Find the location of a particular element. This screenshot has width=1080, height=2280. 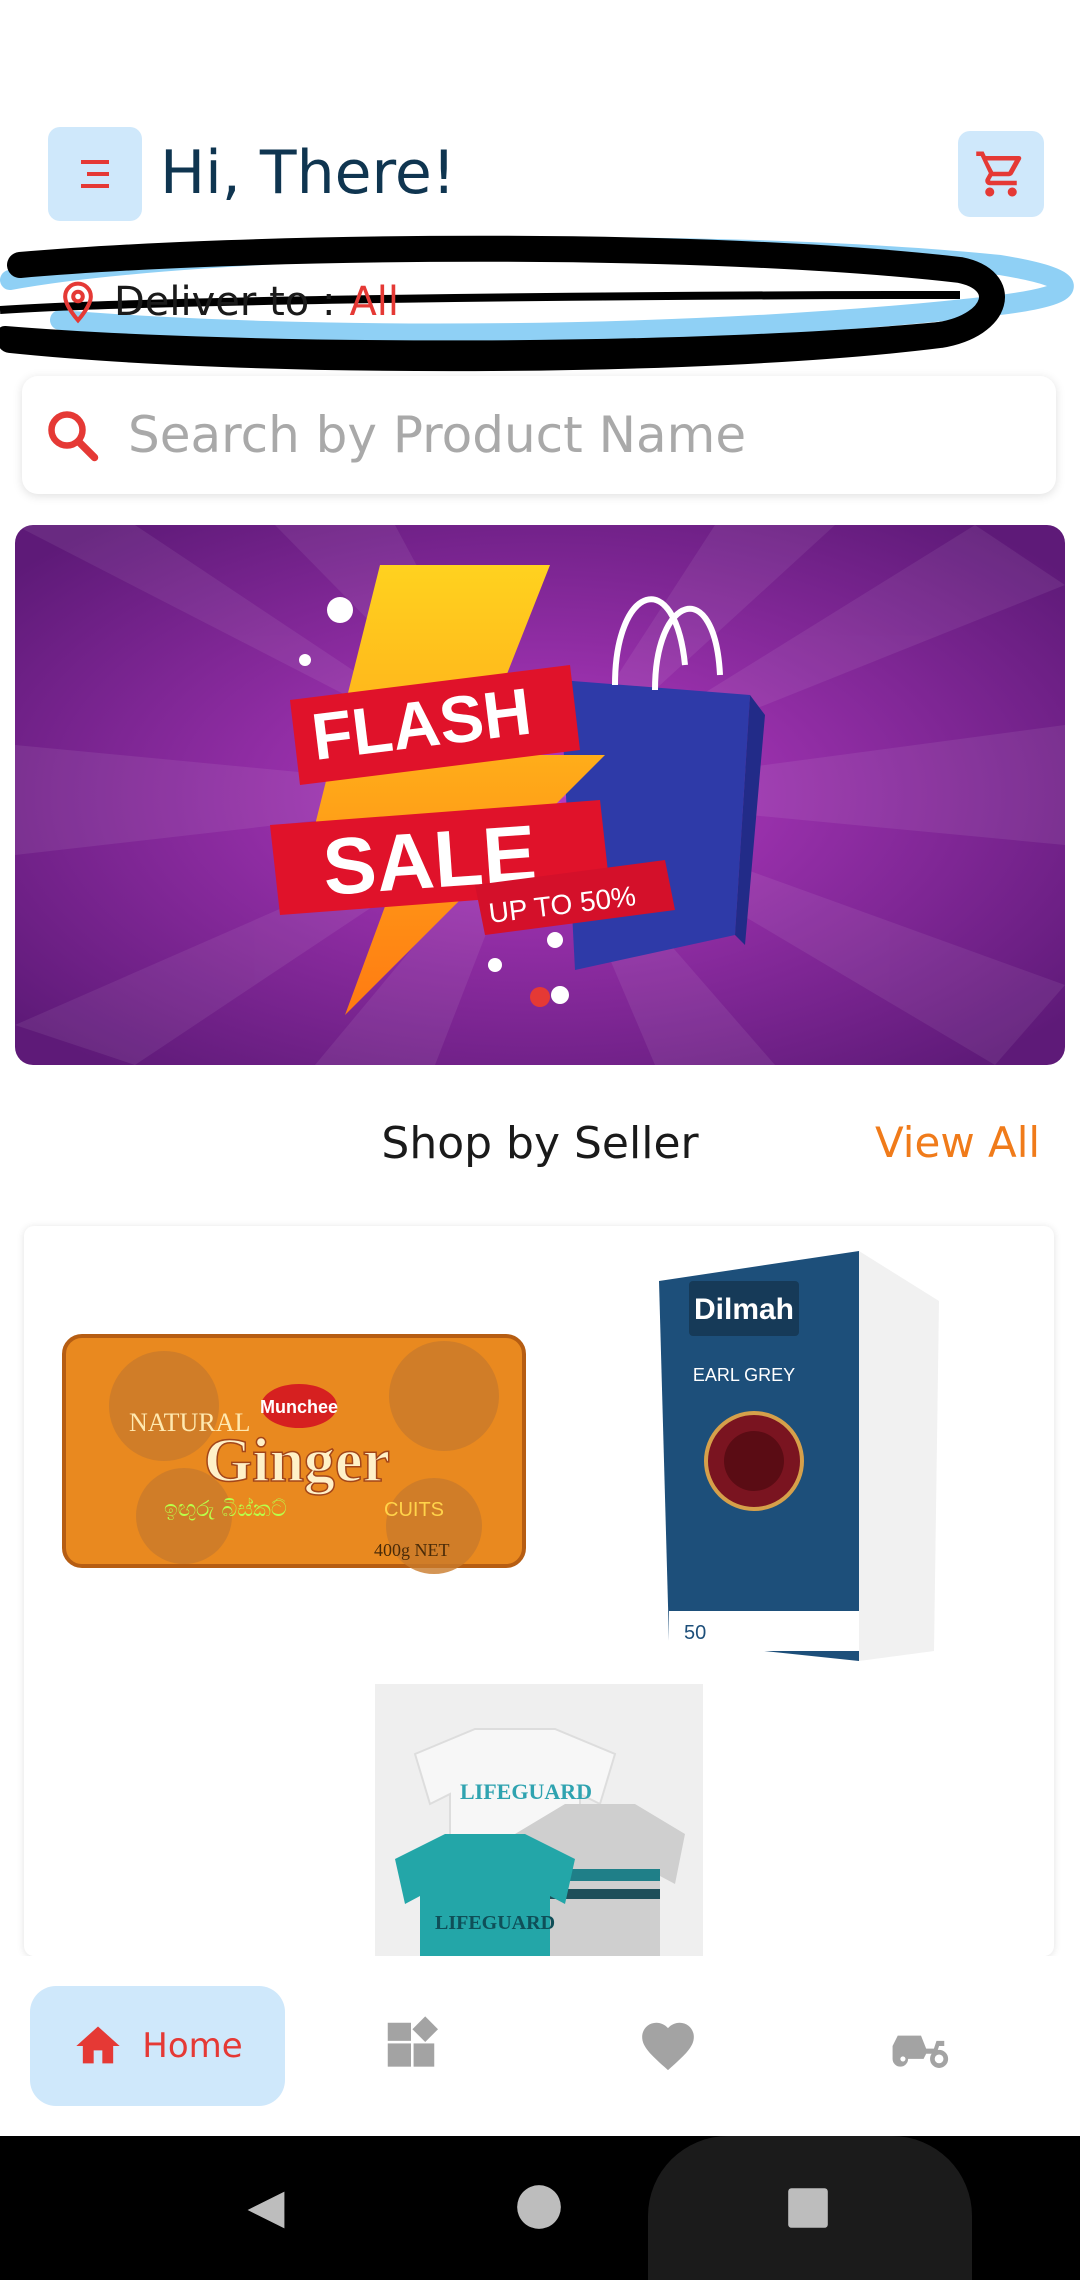

product-dilmah-earl-grey: Dilmah EARL GREY 50 is located at coordinates (799, 1461).